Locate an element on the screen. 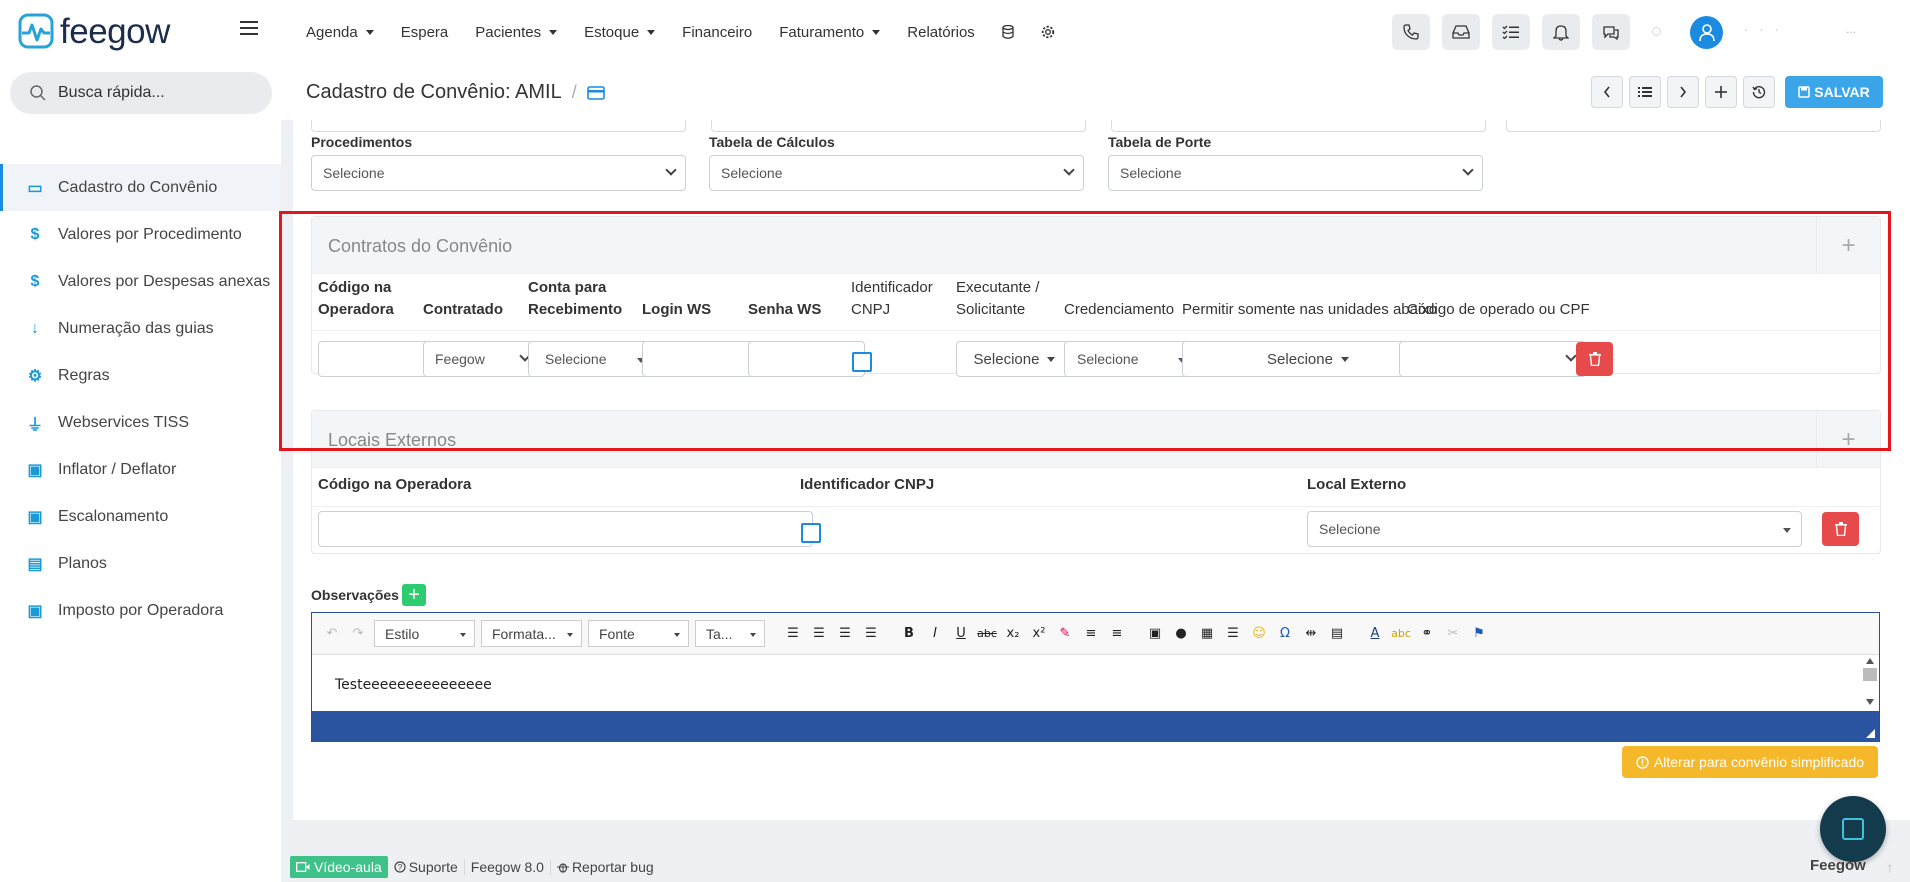 The image size is (1910, 882). contrato-cnpj-checkbox is located at coordinates (862, 362).